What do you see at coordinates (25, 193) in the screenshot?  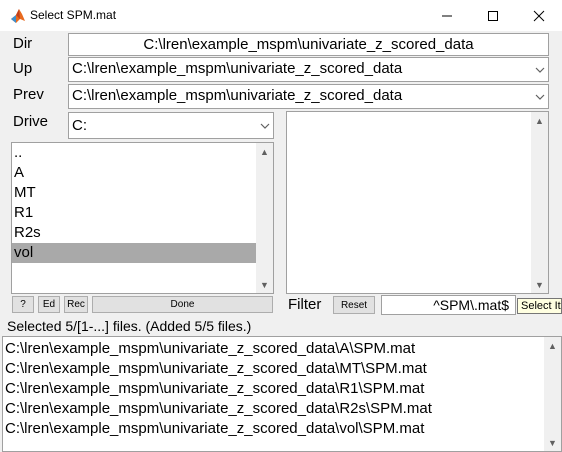 I see `list-item: MT` at bounding box center [25, 193].